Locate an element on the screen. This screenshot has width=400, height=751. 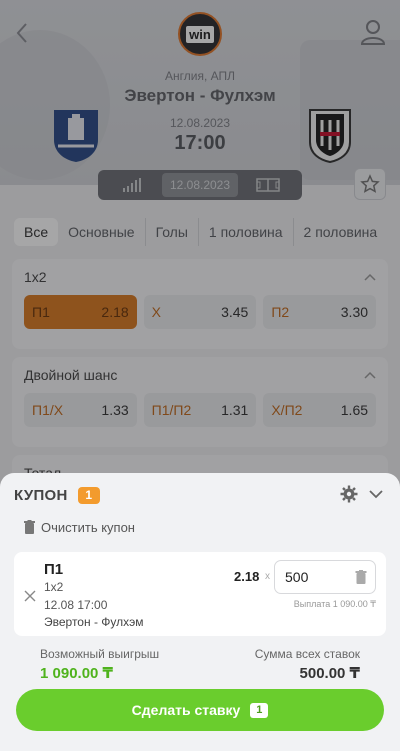
close-icon is located at coordinates (30, 596).